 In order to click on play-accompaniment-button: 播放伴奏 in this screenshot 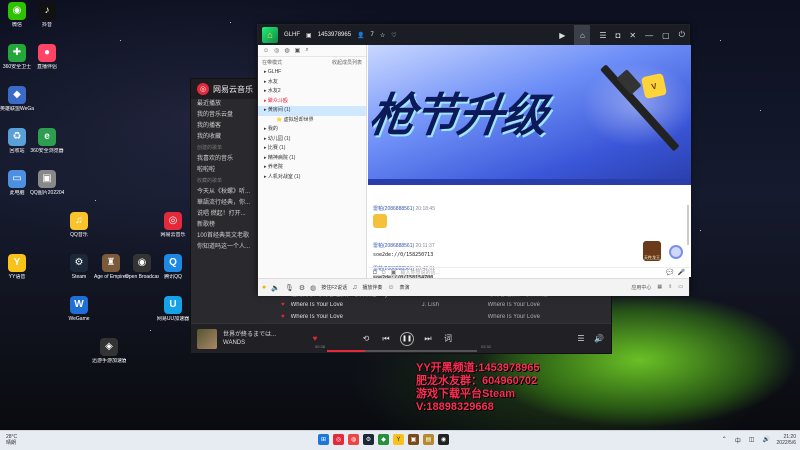, I will do `click(372, 287)`.